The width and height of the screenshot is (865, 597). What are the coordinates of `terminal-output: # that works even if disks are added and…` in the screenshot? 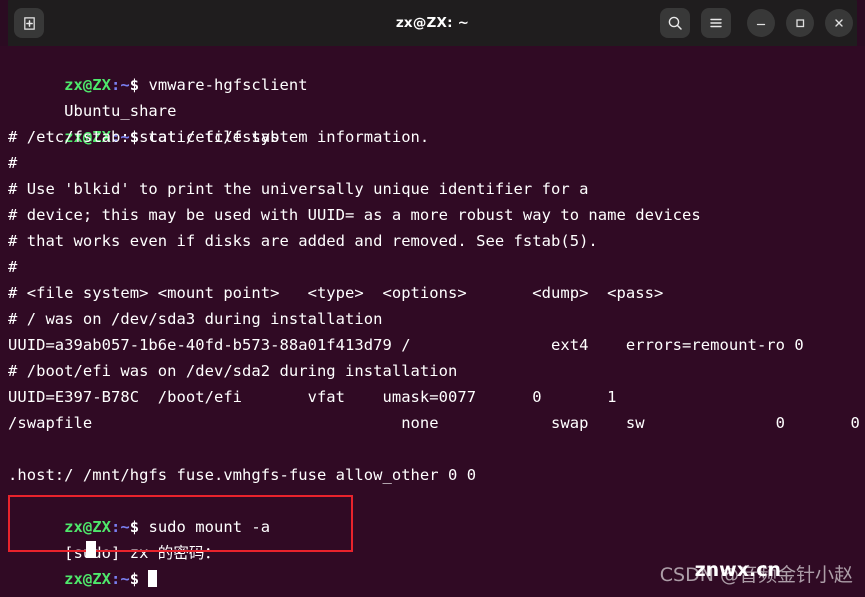 It's located at (303, 241).